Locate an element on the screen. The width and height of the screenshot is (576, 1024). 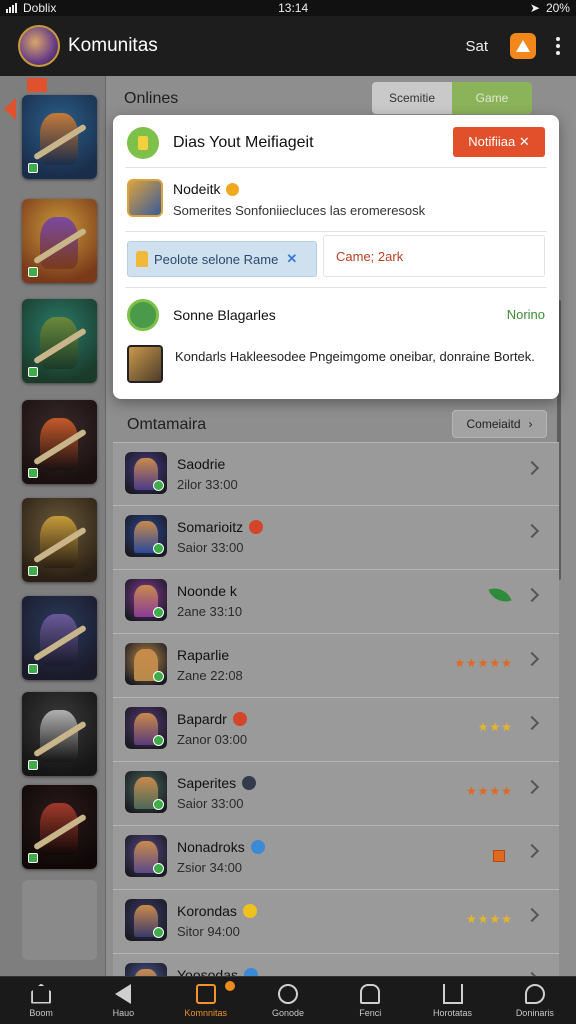
profile-avatar is located at coordinates (39, 46).